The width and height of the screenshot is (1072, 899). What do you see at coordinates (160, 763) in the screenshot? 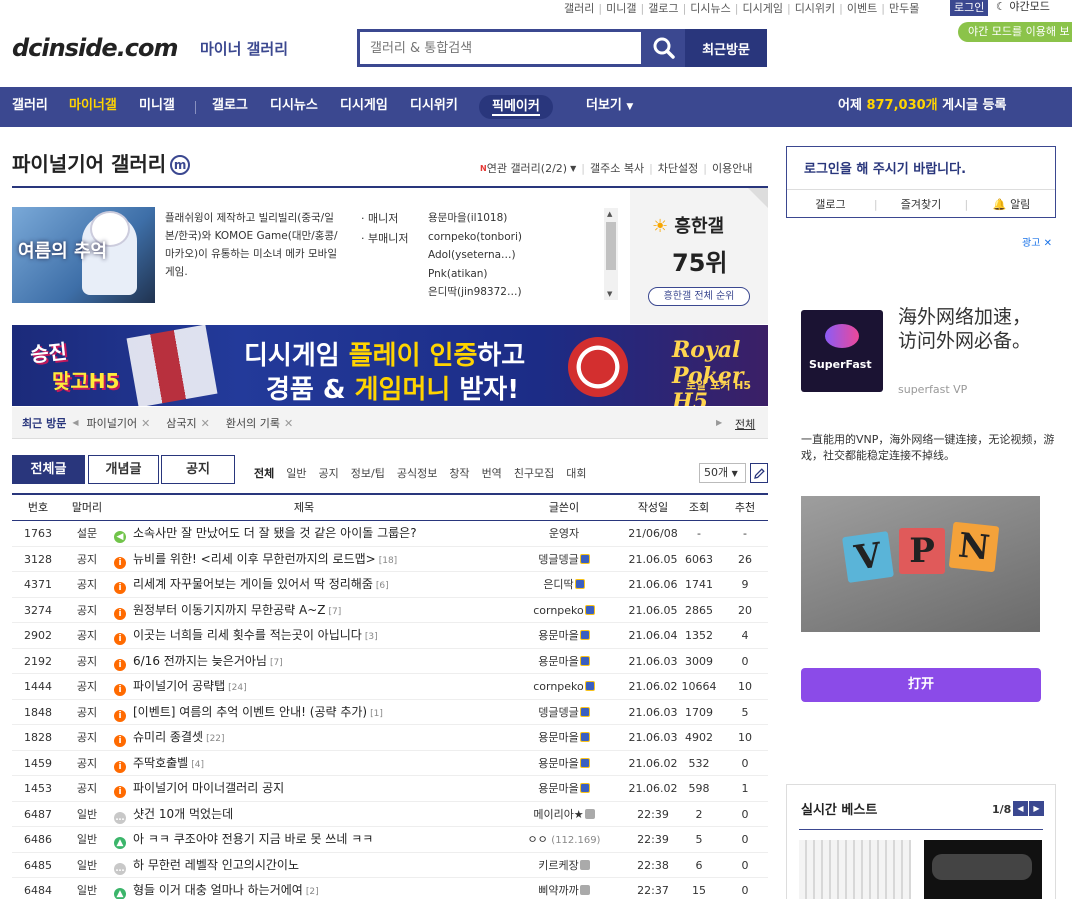
I see `post-title: 주딱호출벨` at bounding box center [160, 763].